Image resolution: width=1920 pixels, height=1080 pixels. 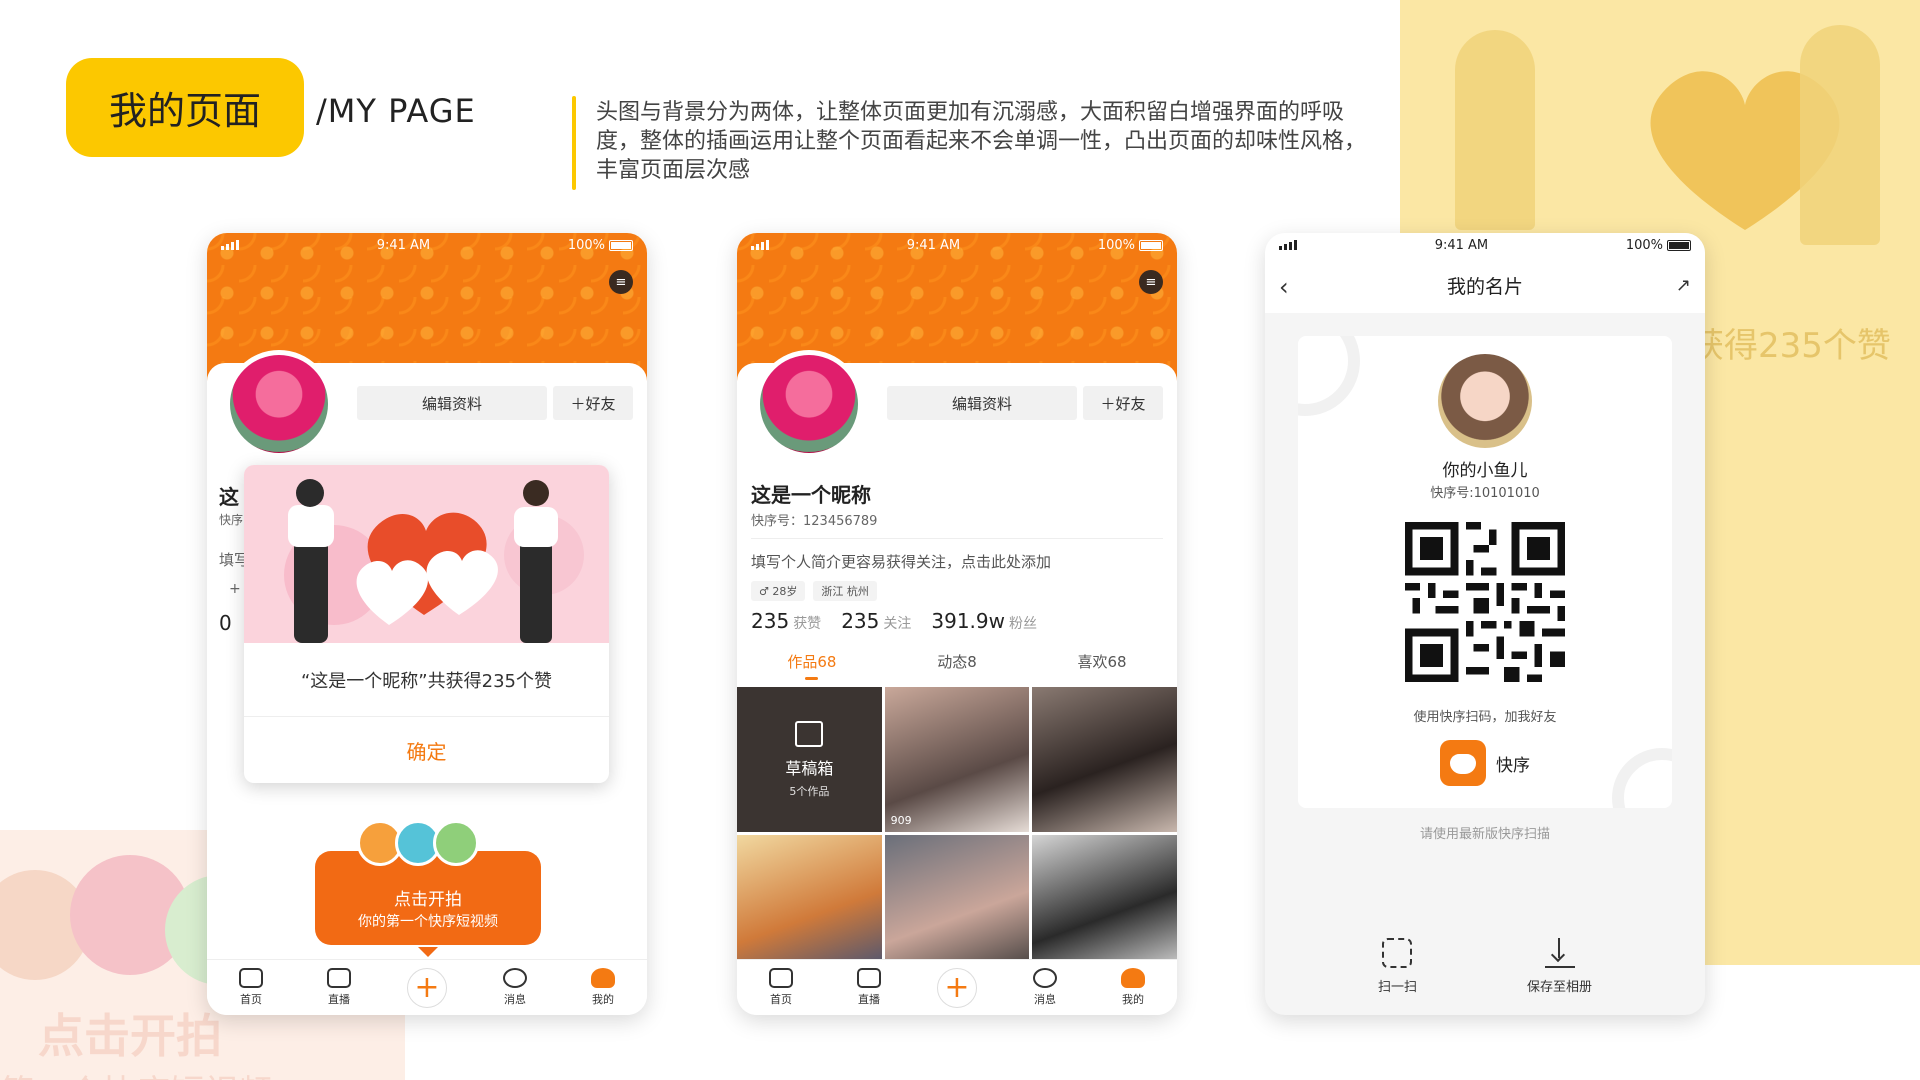 What do you see at coordinates (620, 245) in the screenshot?
I see `battery-icon` at bounding box center [620, 245].